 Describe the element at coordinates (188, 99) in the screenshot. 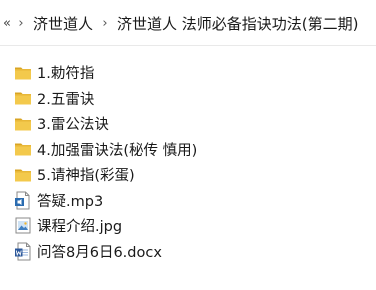

I see `file-list-item: 2.五雷诀` at that location.